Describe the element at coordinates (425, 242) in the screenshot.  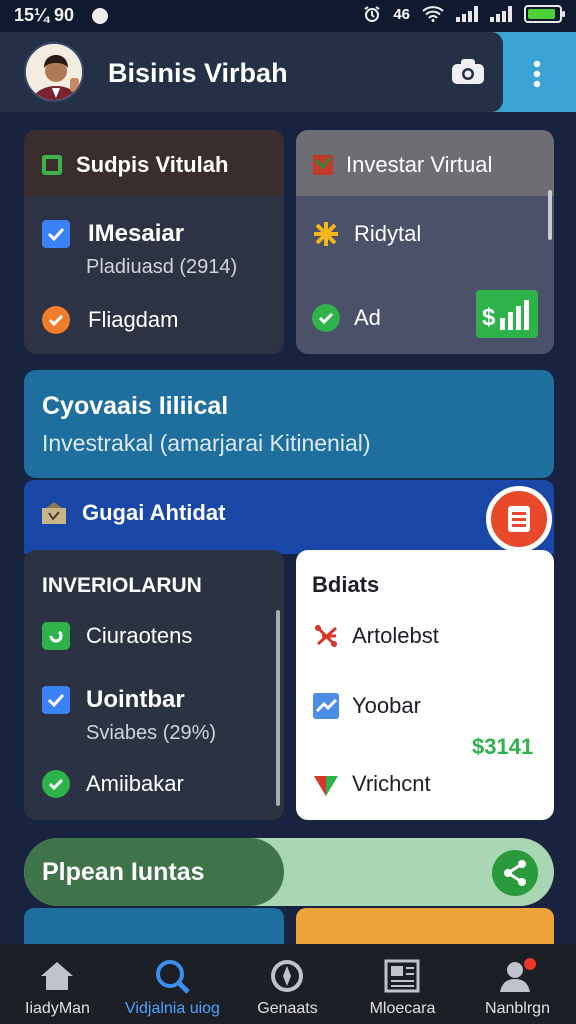
I see `card-right: Investar Virtual Ridytal Ad $` at that location.